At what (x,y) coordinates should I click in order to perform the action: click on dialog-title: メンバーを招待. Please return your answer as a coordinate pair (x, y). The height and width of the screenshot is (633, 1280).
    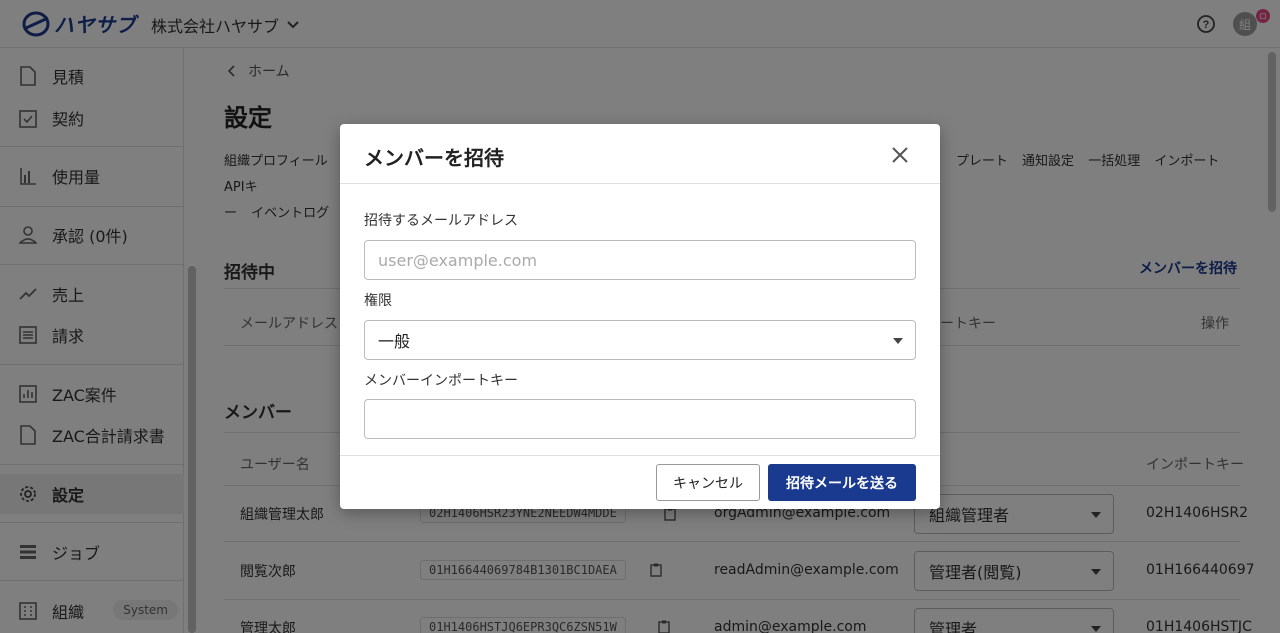
    Looking at the image, I should click on (434, 158).